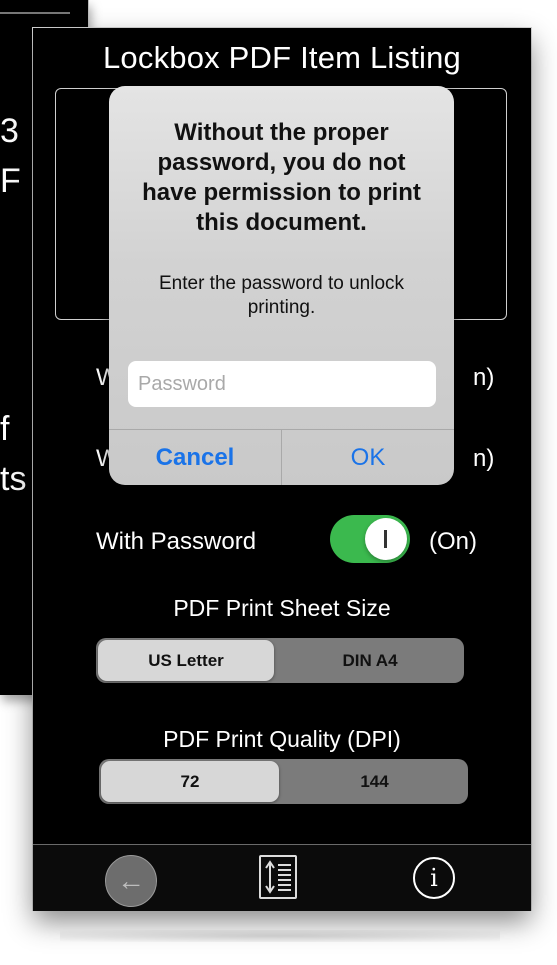  I want to click on background-text-fragment: f, so click(5, 429).